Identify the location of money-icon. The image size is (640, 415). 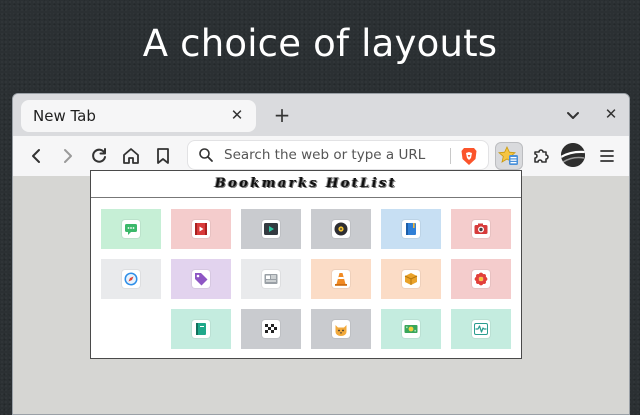
(411, 329).